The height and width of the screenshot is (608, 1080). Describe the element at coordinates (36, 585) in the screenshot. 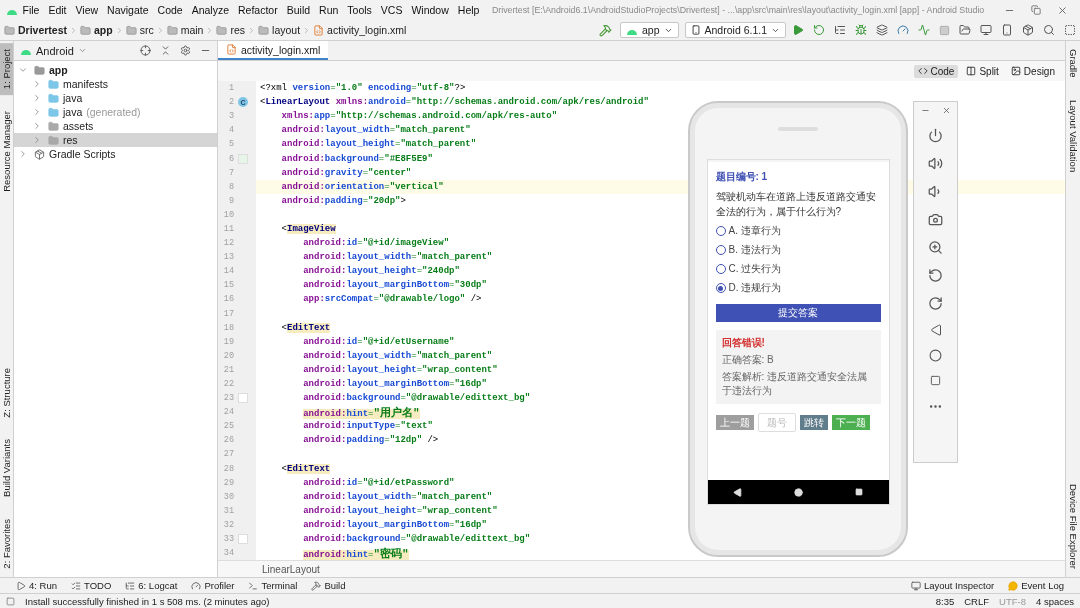

I see `tool-window-button: 4: Run` at that location.